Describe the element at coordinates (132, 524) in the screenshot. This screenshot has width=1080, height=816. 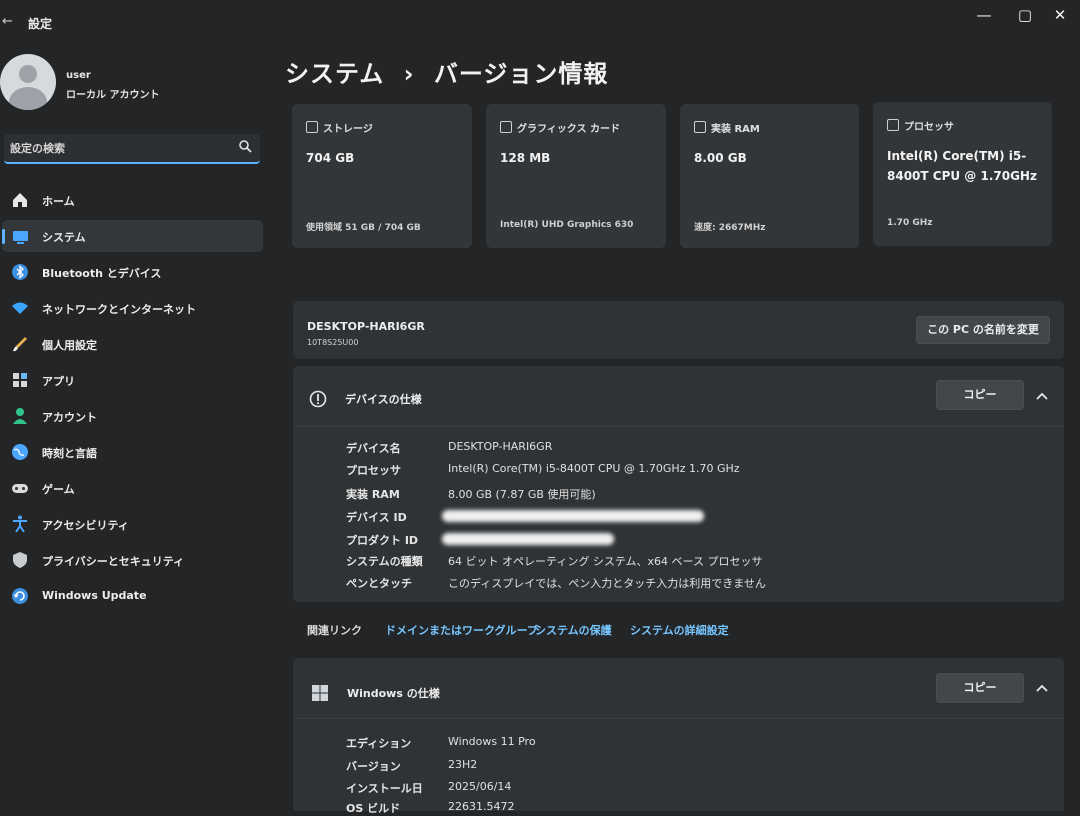
I see `sidebar-item-accessibility: アクセシビリティ` at that location.